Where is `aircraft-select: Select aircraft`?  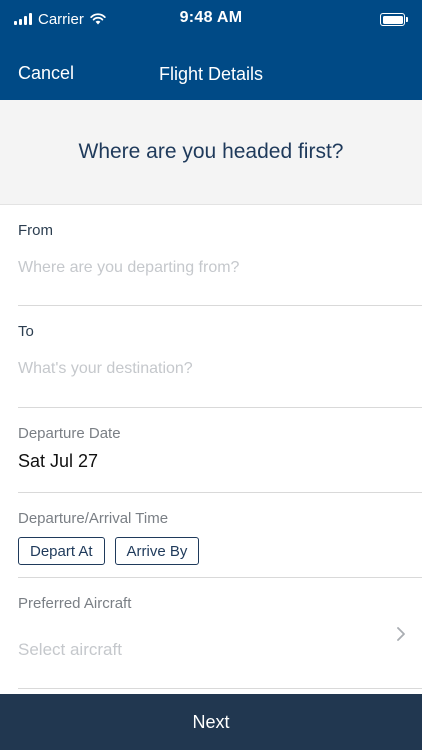
aircraft-select: Select aircraft is located at coordinates (214, 644).